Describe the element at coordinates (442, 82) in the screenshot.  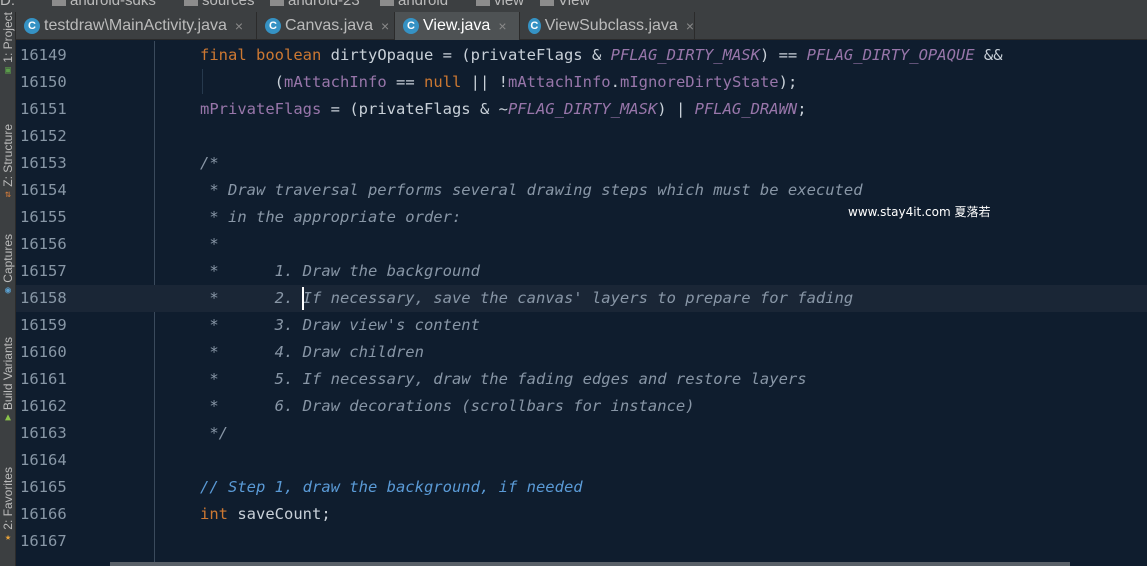
I see `code-token: null` at that location.